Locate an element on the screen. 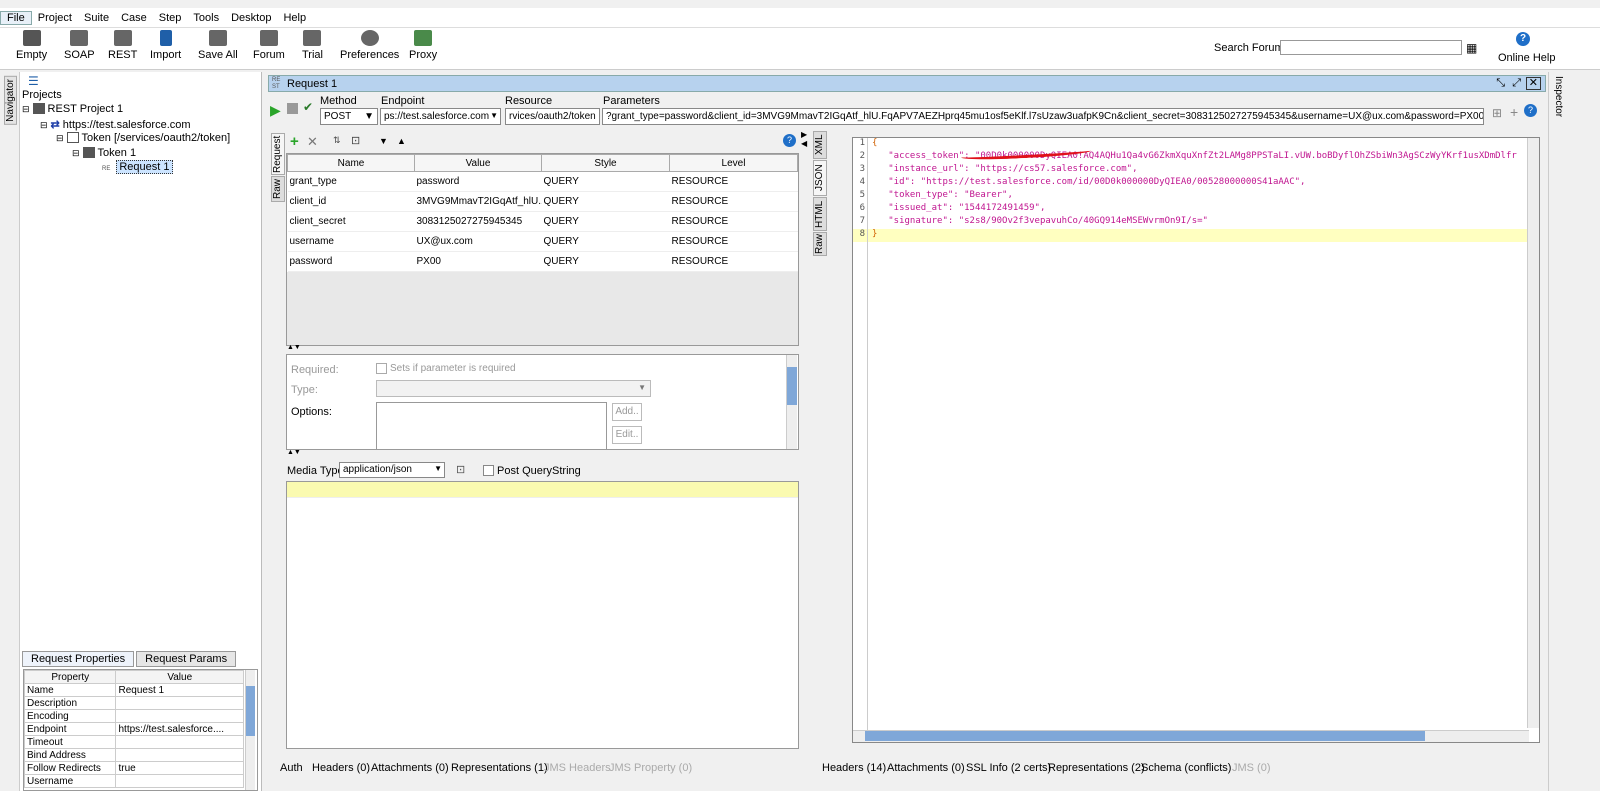  tab-representations: Representations (1) is located at coordinates (499, 768).